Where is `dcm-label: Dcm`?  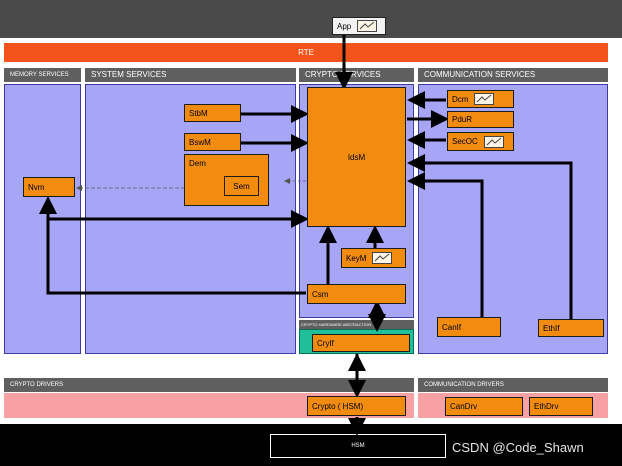 dcm-label: Dcm is located at coordinates (460, 99).